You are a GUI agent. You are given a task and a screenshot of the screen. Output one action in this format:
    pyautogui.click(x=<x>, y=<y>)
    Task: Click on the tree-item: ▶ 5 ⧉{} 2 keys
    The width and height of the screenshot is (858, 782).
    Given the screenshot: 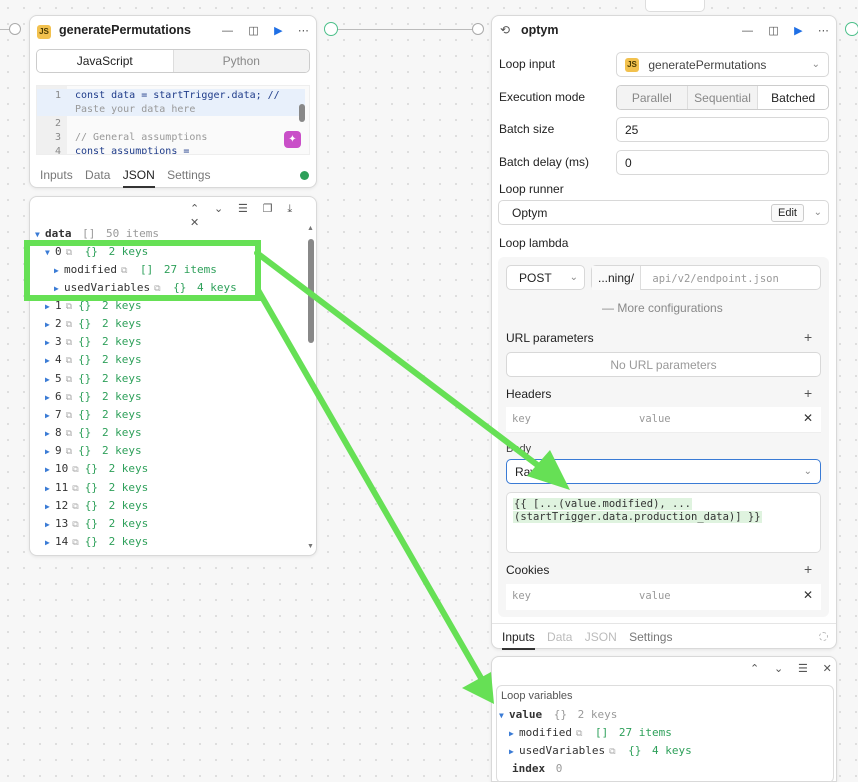 What is the action you would take?
    pyautogui.click(x=93, y=379)
    